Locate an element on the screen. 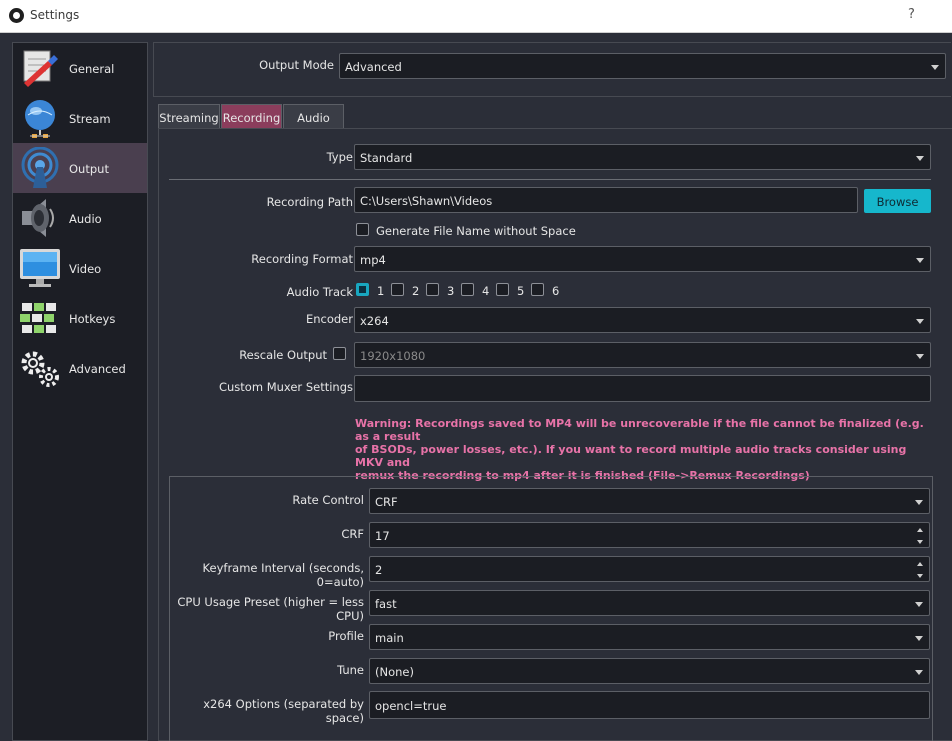 The height and width of the screenshot is (741, 952). keyframe-interval-spinbox: 2 is located at coordinates (649, 569).